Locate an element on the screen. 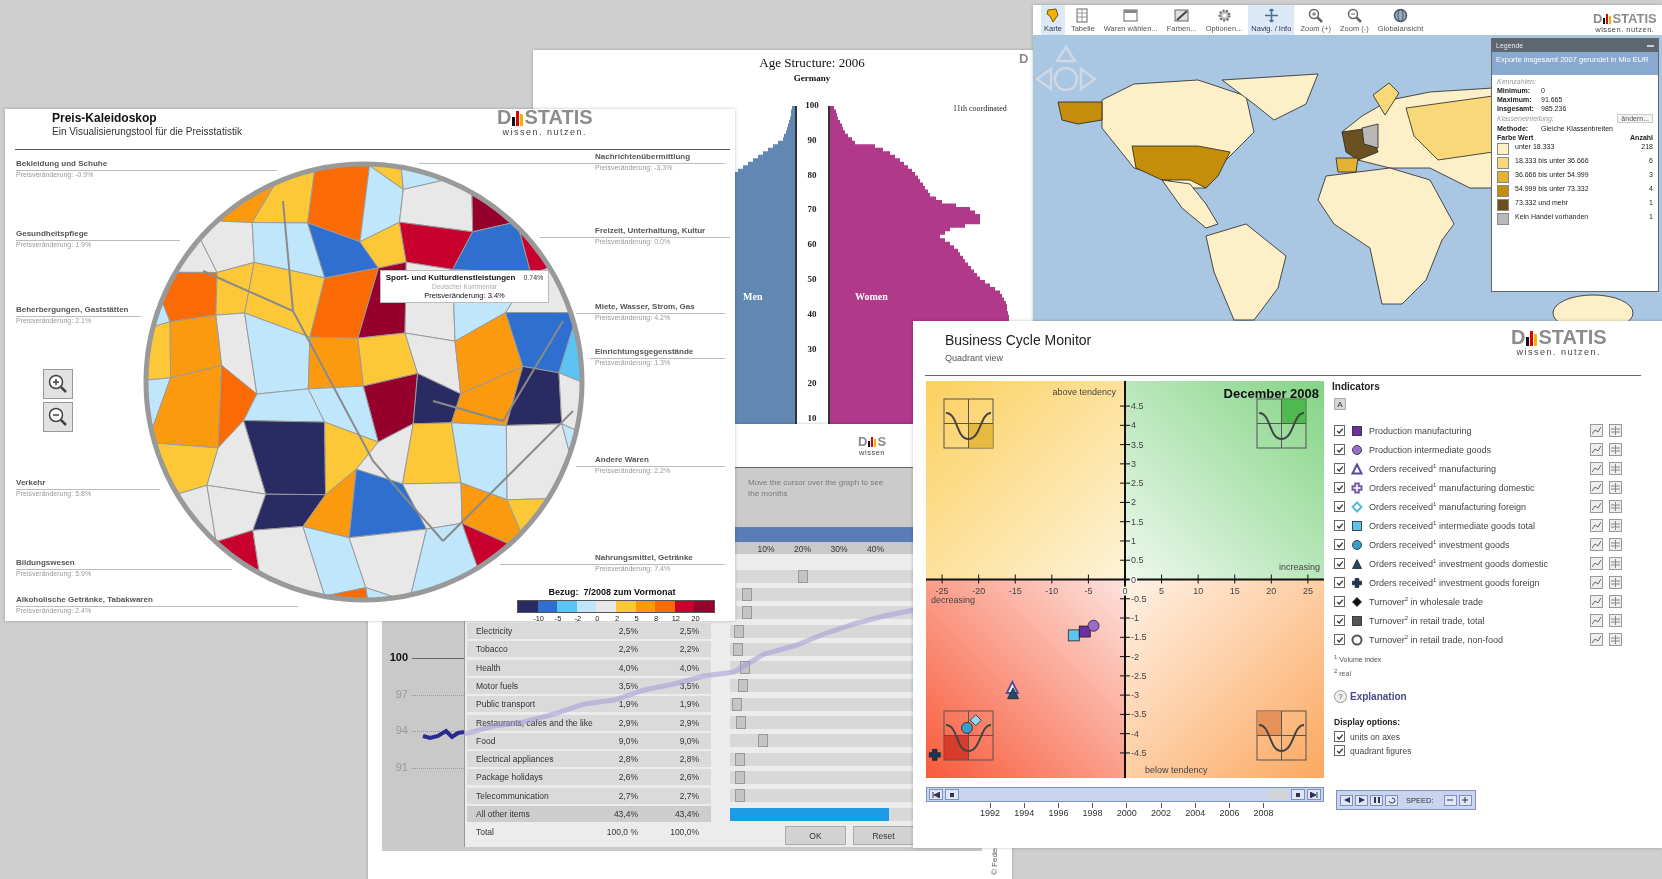 This screenshot has width=1662, height=879. category-name: Beherbergungen, Gaststätten is located at coordinates (72, 309).